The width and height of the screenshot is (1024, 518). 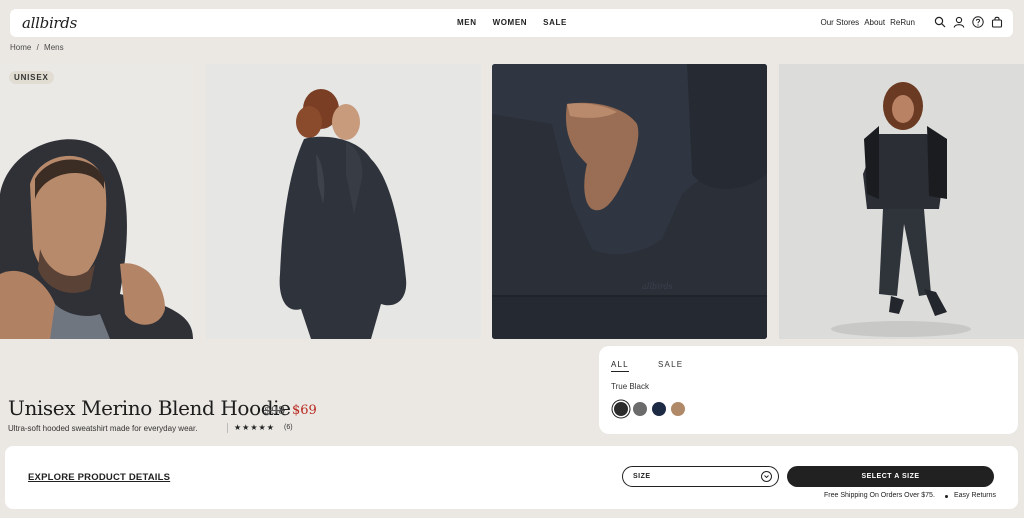 I want to click on product-image-full-body, so click(x=901, y=201).